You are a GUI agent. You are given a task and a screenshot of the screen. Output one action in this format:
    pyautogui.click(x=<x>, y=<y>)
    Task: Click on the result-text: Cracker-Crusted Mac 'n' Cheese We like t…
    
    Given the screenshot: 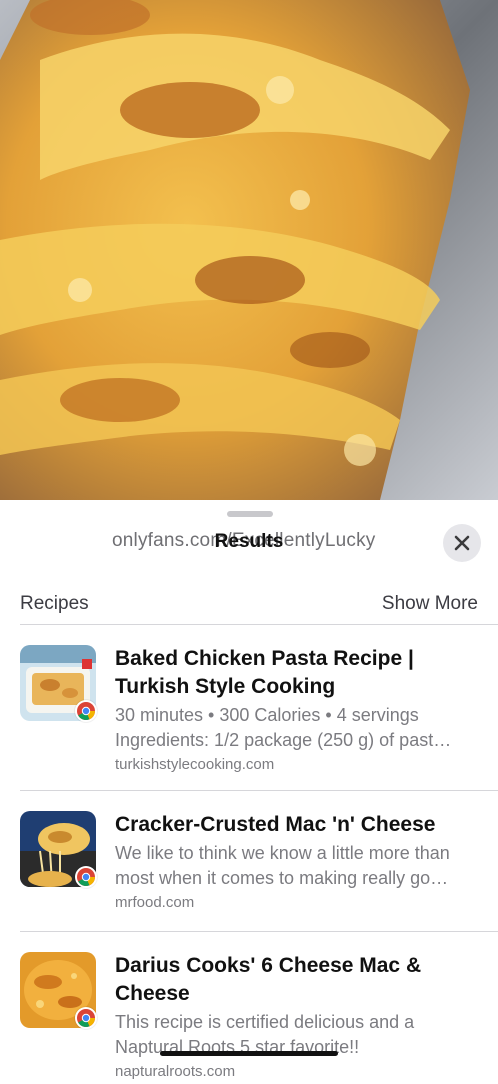 What is the action you would take?
    pyautogui.click(x=296, y=863)
    